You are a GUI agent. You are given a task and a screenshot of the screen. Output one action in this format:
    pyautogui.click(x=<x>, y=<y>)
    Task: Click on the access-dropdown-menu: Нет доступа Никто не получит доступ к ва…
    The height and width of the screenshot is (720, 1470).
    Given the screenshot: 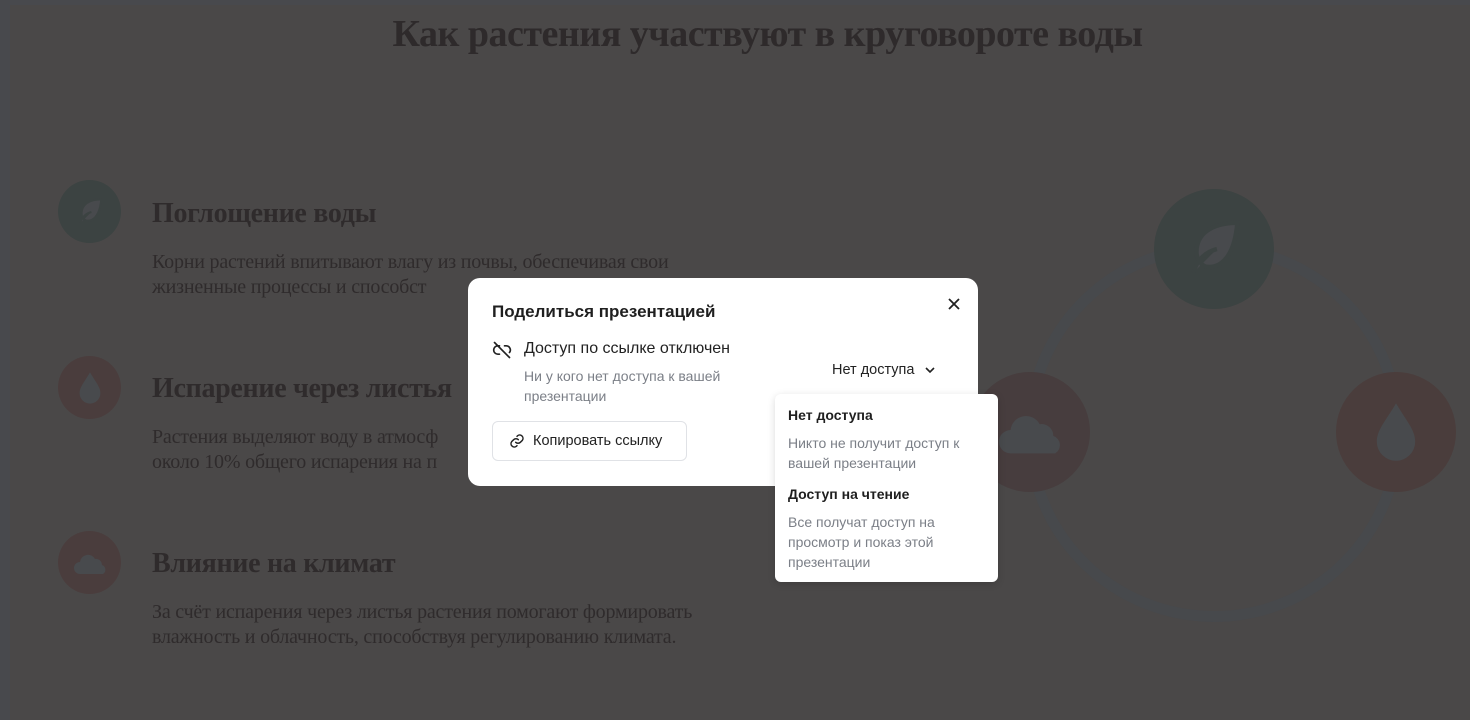 What is the action you would take?
    pyautogui.click(x=886, y=488)
    